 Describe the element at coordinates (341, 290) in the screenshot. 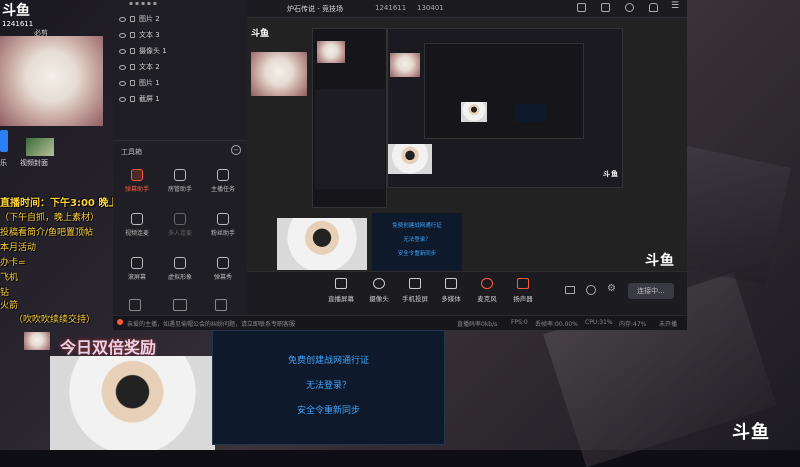

I see `source-screen-button: 直播屏幕` at that location.